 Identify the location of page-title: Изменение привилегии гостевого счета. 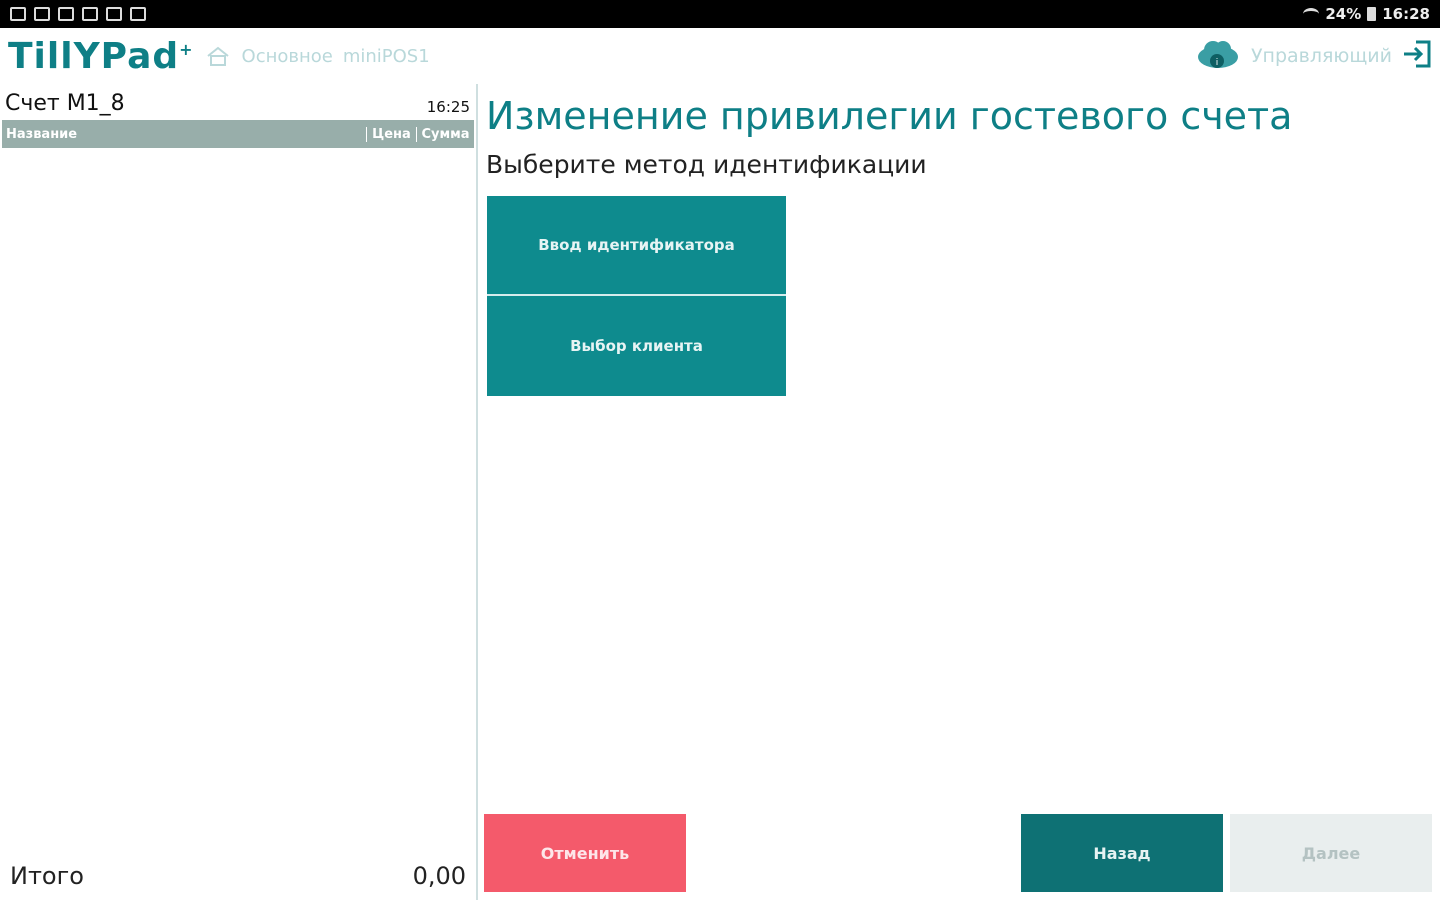
(889, 116).